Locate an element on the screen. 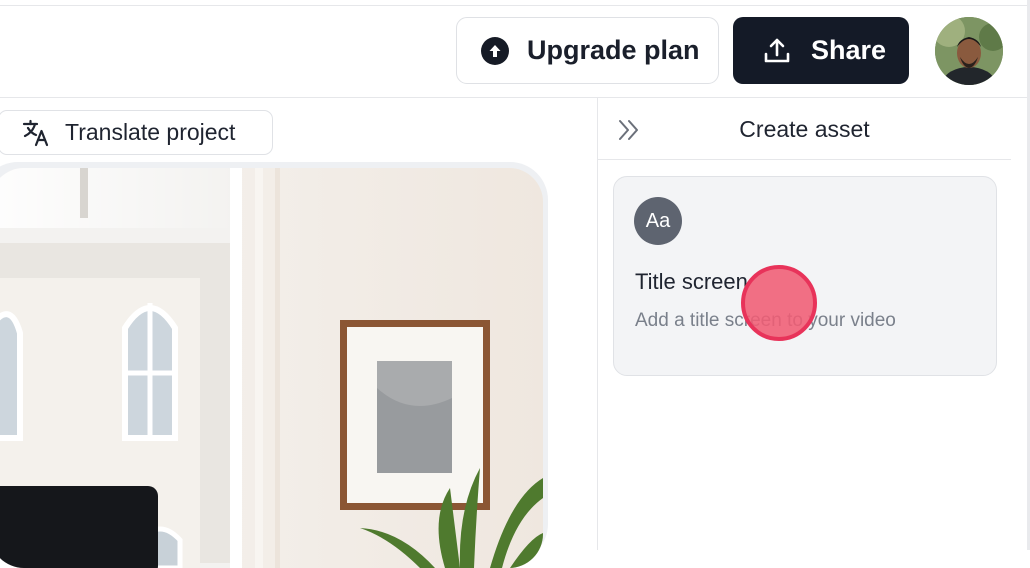 The image size is (1030, 568). share-label: Share is located at coordinates (849, 50).